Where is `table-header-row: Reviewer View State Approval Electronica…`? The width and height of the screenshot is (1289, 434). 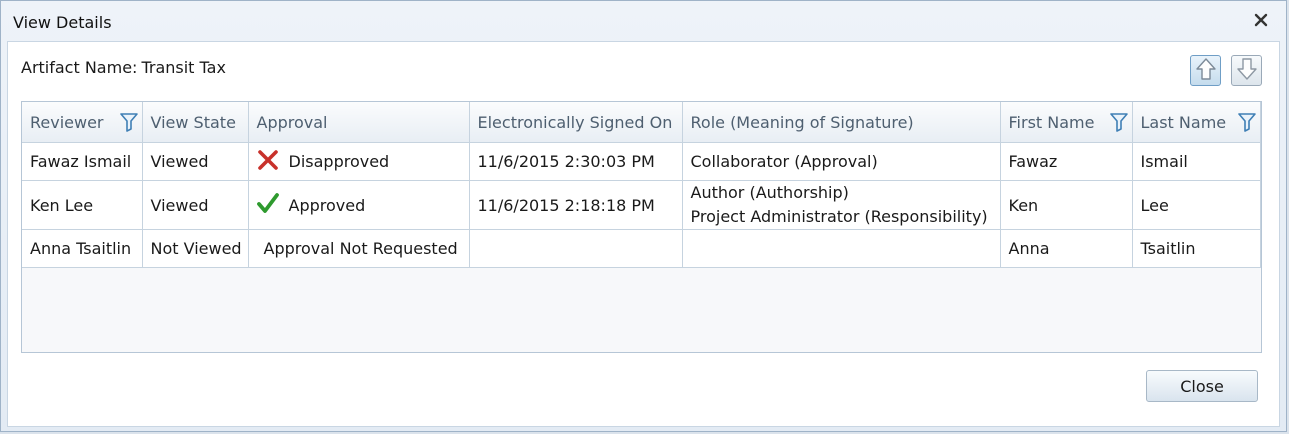
table-header-row: Reviewer View State Approval Electronica… is located at coordinates (641, 122).